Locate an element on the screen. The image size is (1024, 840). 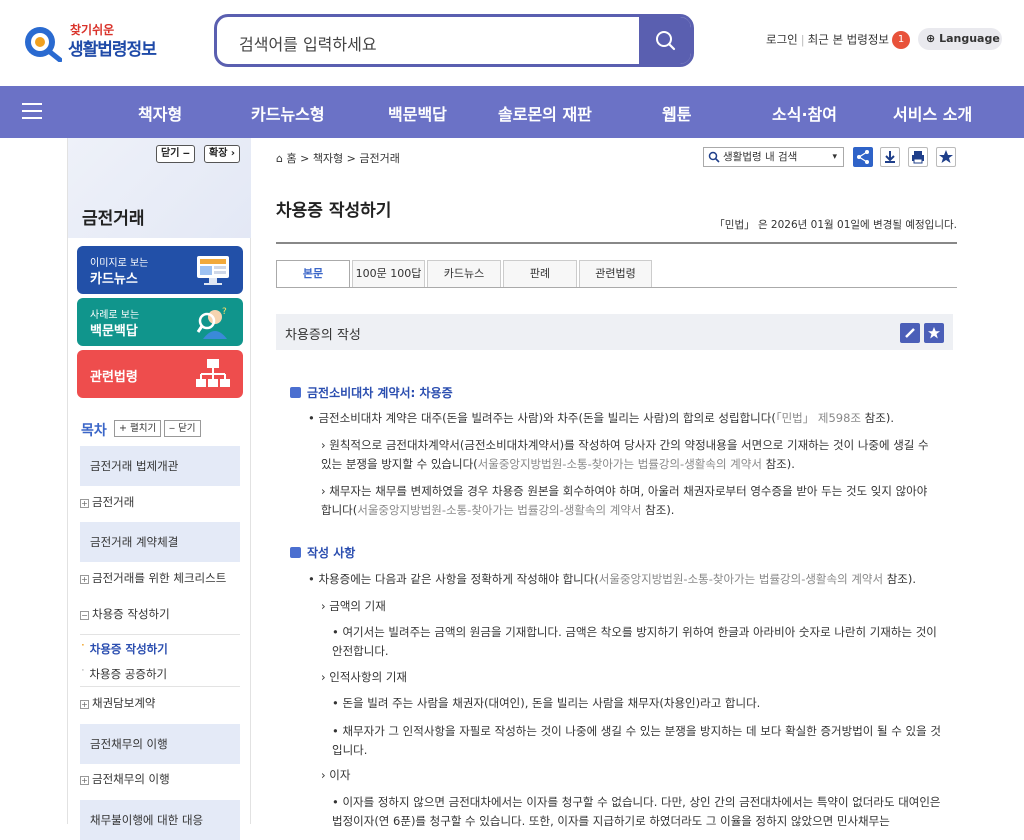
search-input: 검색어를 입력하세요 is located at coordinates (308, 43).